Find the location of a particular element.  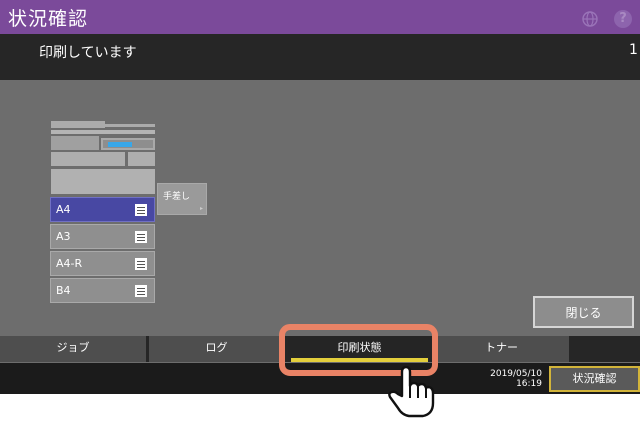

drawer-1-button: A4 is located at coordinates (102, 209).